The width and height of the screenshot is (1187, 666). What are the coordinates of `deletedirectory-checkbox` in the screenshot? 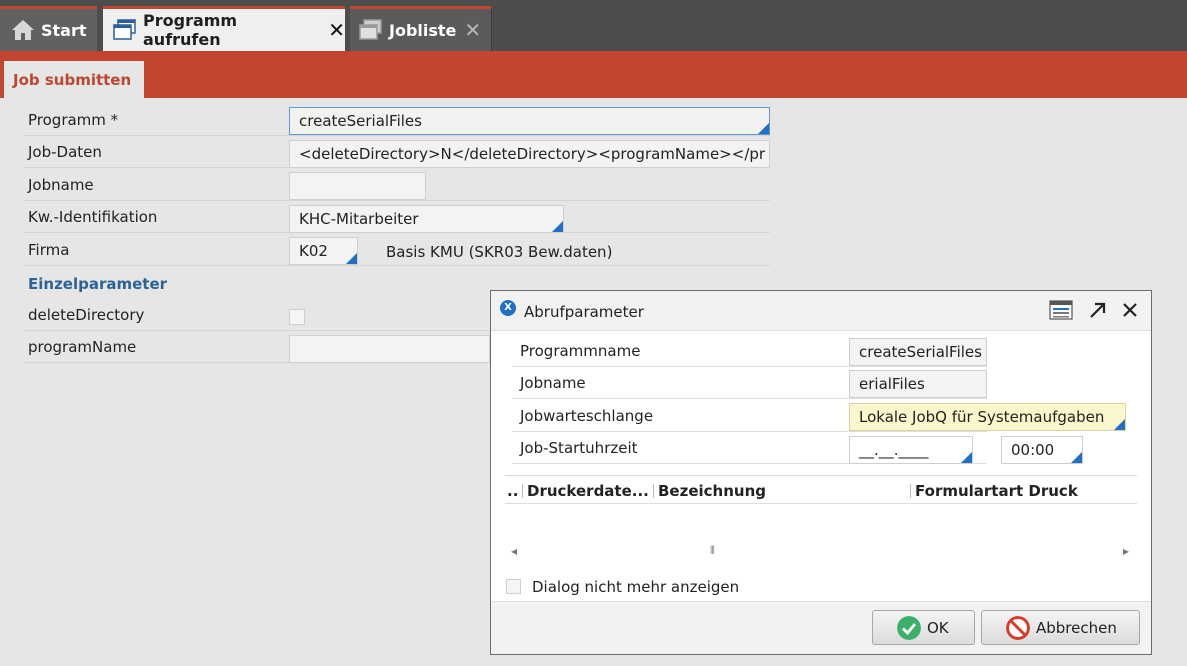 It's located at (297, 317).